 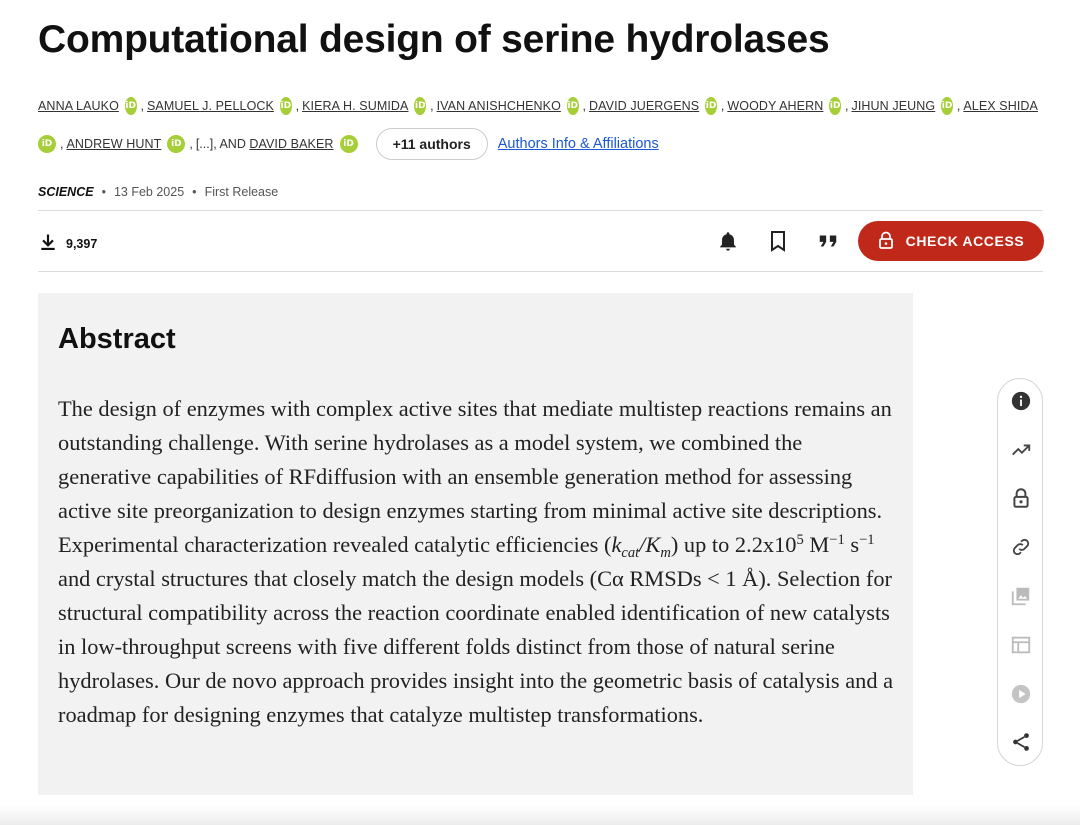 I want to click on author-link: WOODY AHERN, so click(x=775, y=106).